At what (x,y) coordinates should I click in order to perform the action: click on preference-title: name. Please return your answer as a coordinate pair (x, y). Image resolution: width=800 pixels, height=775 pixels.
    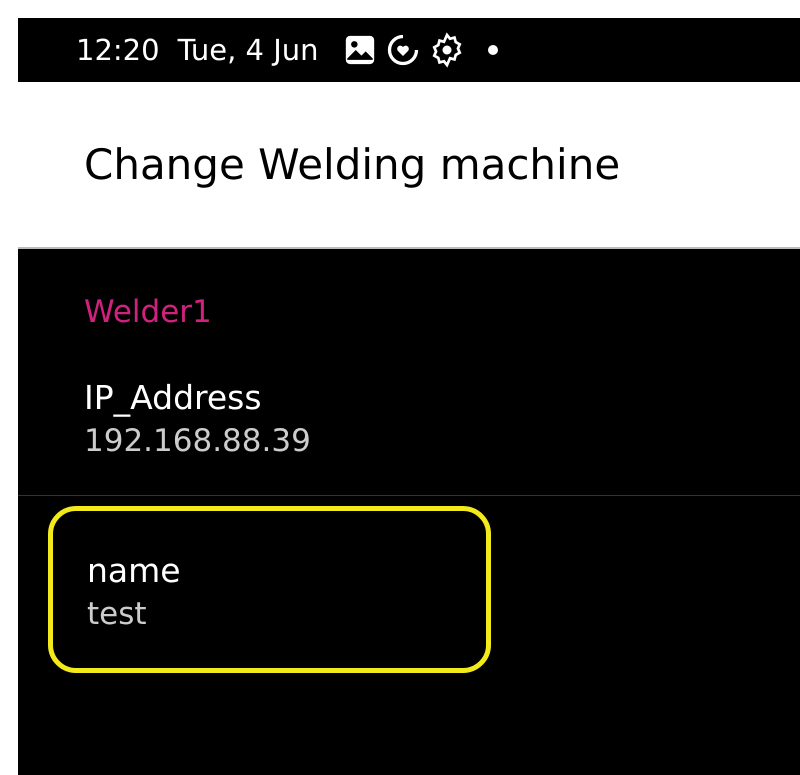
    Looking at the image, I should click on (134, 570).